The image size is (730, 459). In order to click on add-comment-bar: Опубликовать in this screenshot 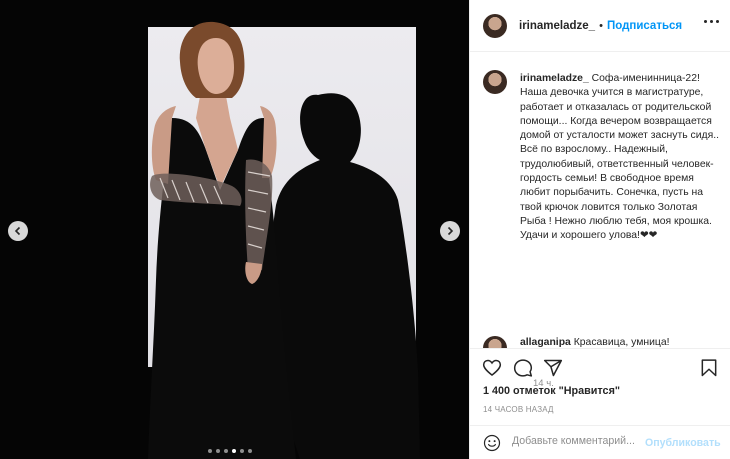, I will do `click(600, 442)`.